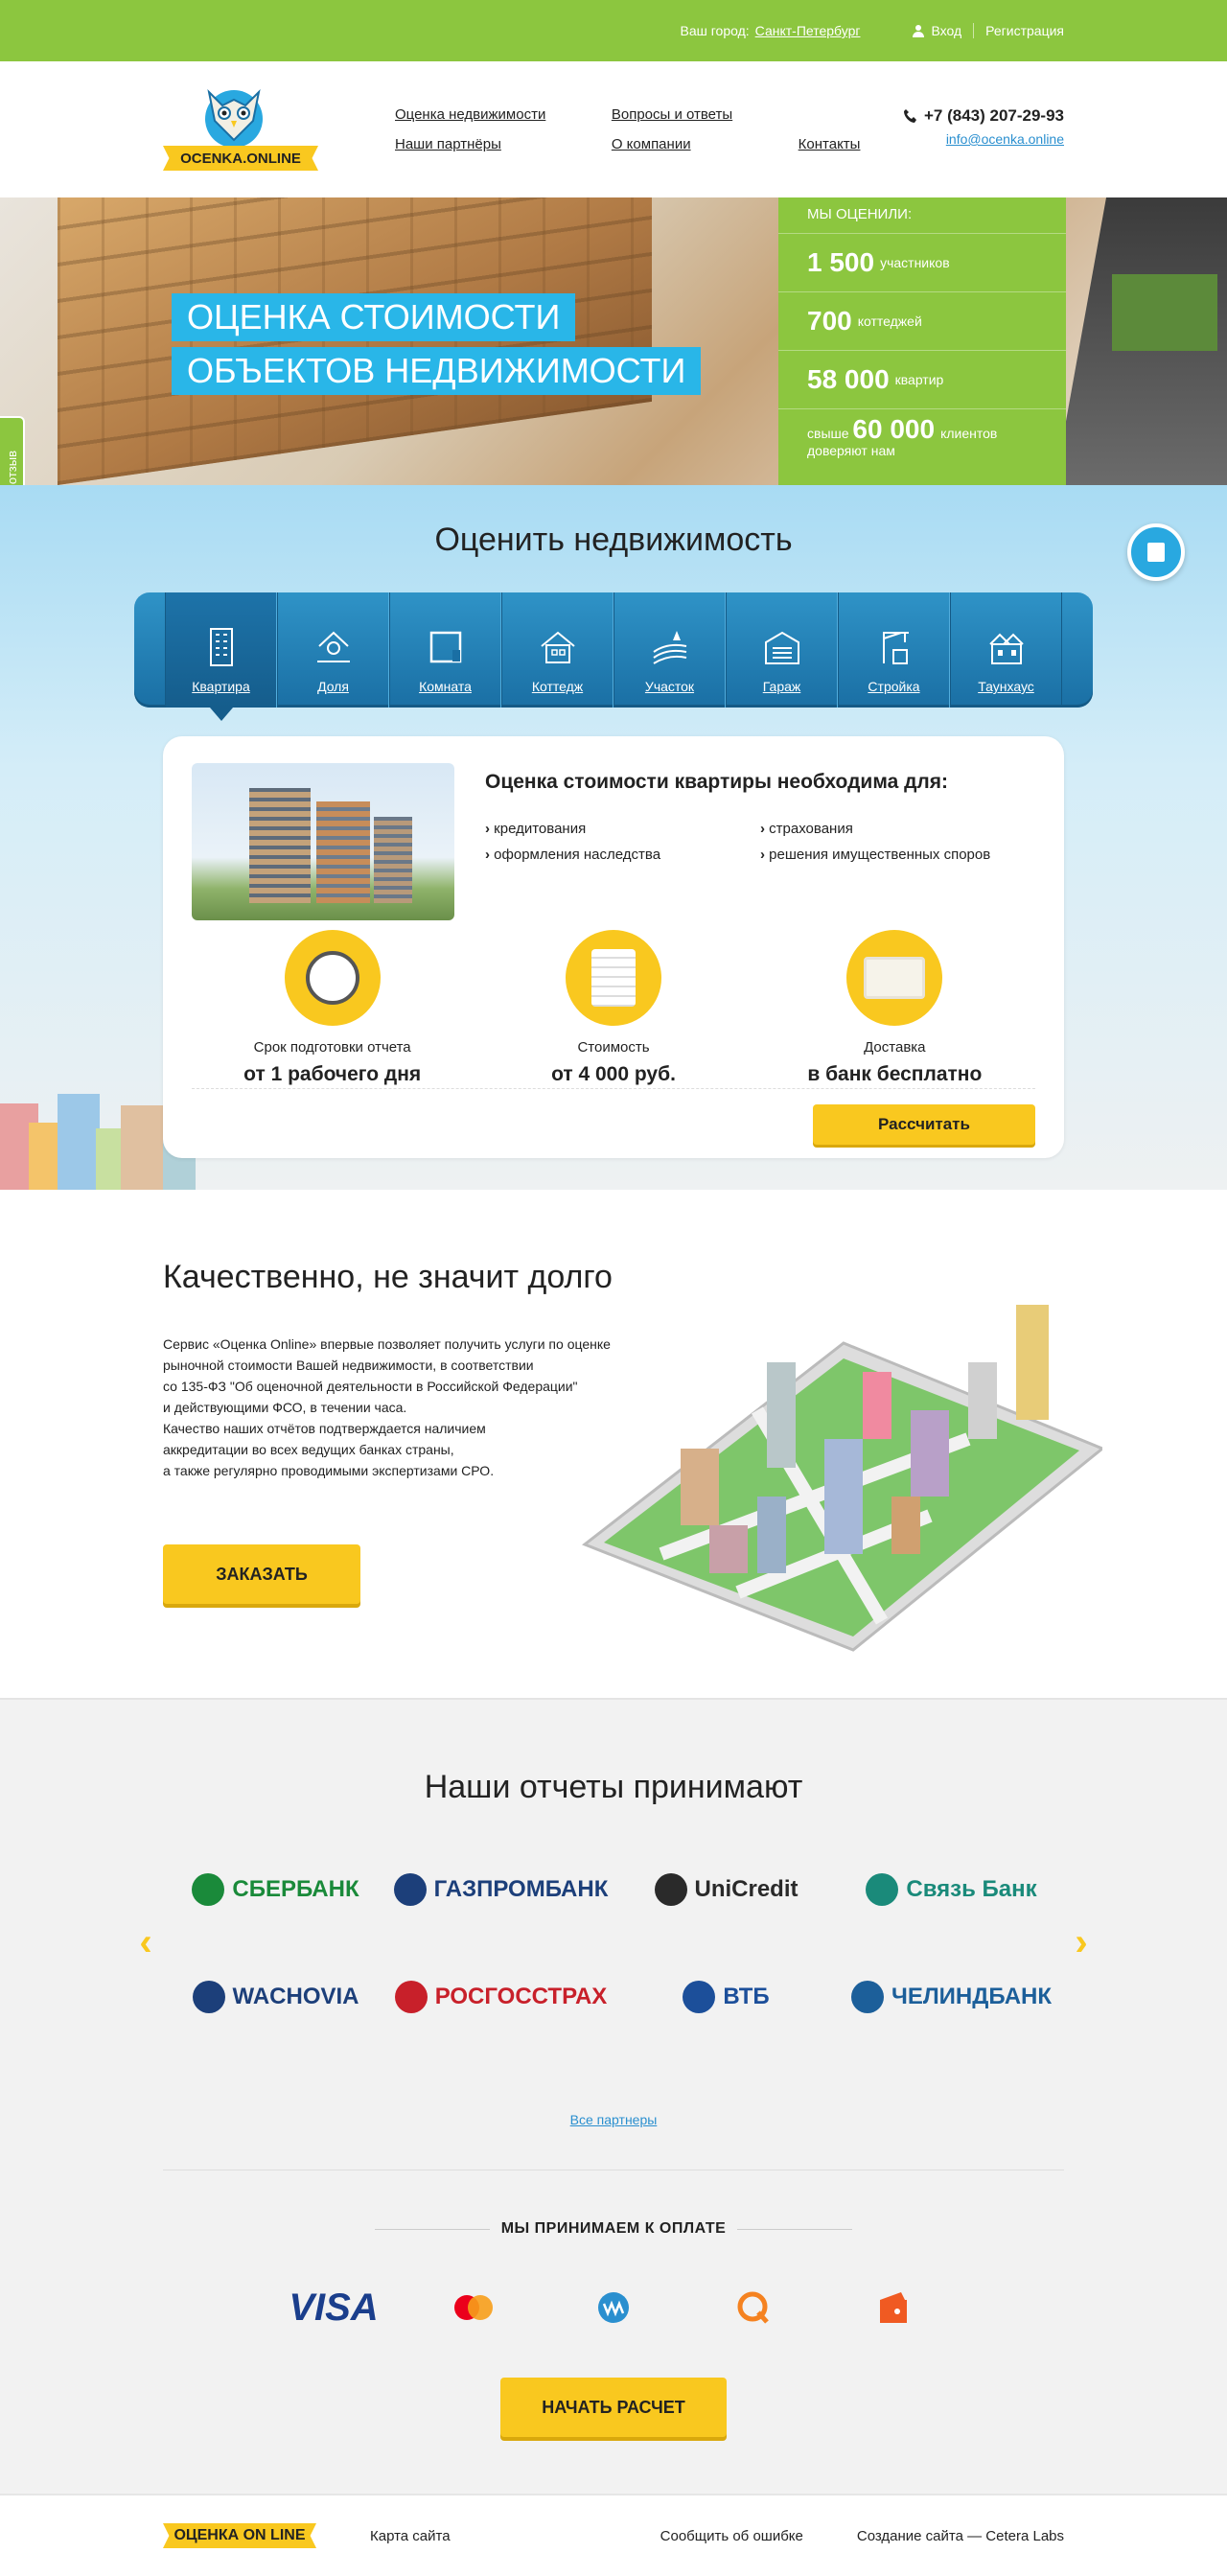 This screenshot has width=1227, height=2576. What do you see at coordinates (922, 263) in the screenshot?
I see `stat-row: 1 500 участников` at bounding box center [922, 263].